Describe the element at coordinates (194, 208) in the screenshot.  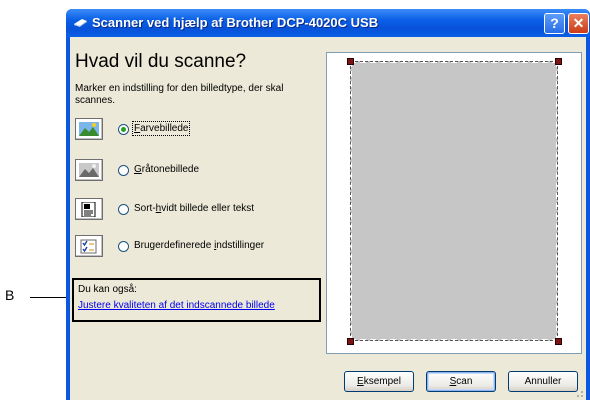
I see `option-label-black-white-text: Sort-hvidt billede eller tekst` at that location.